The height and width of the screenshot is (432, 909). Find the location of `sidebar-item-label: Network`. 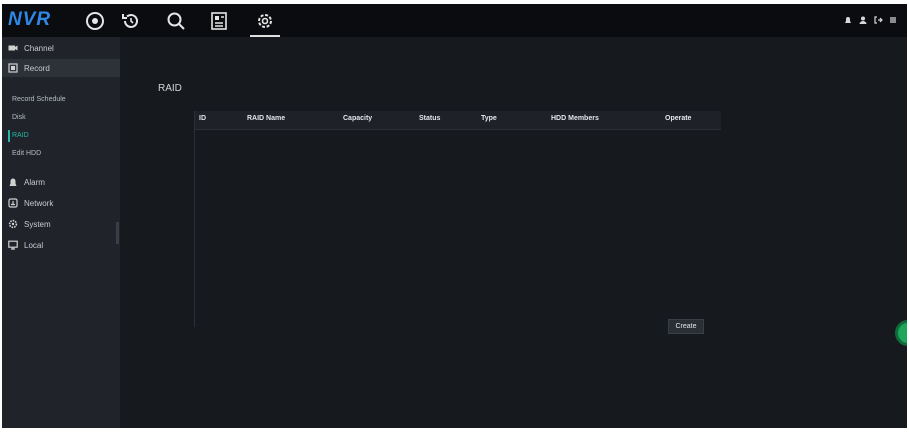

sidebar-item-label: Network is located at coordinates (39, 203).